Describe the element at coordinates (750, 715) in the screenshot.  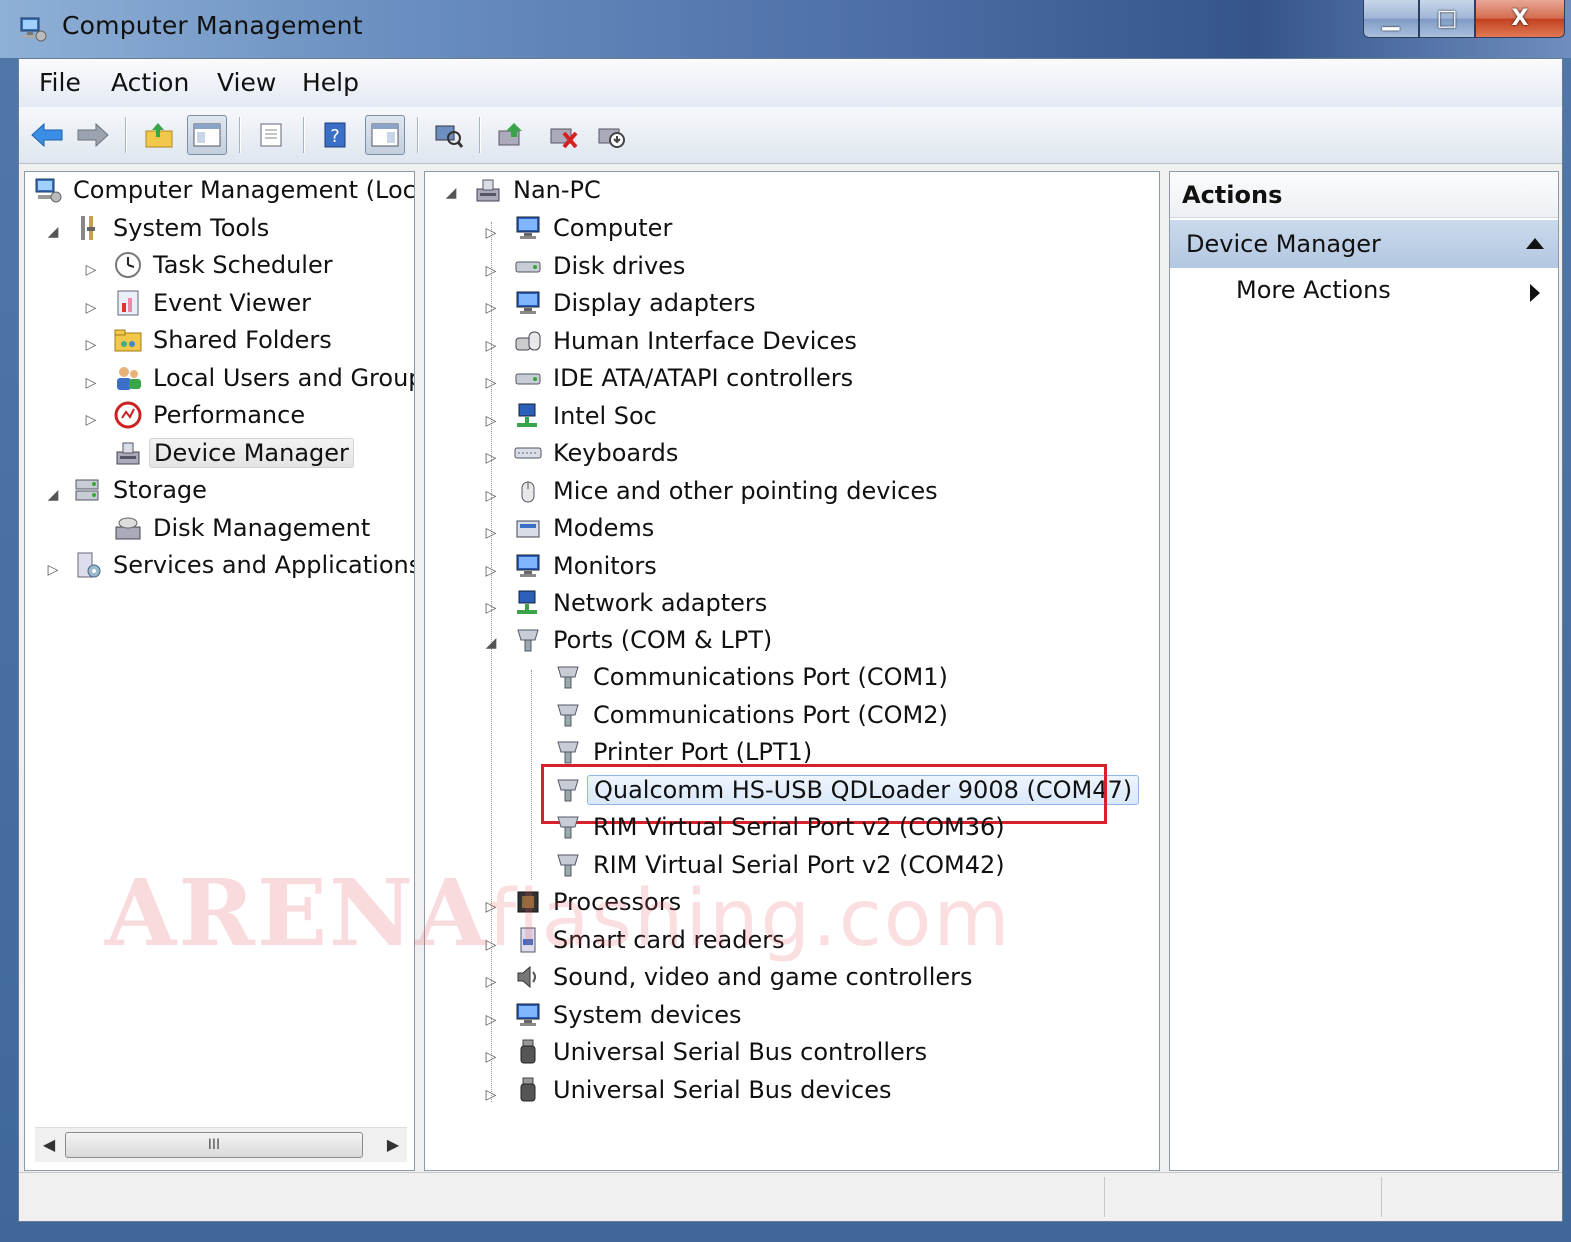
I see `port-item: Communications Port (COM2)` at that location.